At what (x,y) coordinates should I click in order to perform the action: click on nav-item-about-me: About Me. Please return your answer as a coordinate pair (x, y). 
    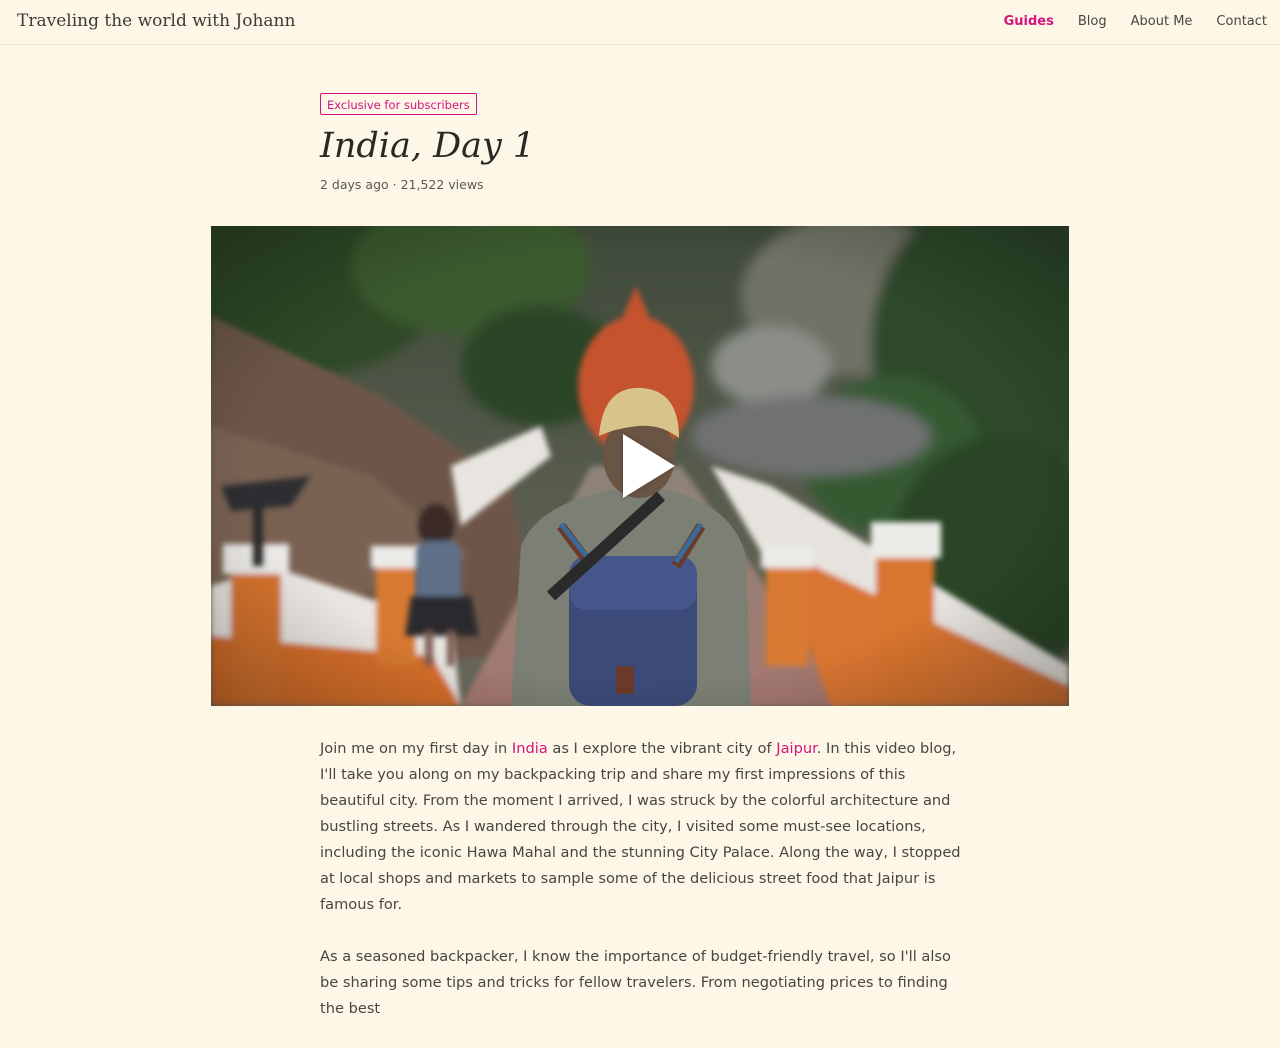
    Looking at the image, I should click on (1162, 21).